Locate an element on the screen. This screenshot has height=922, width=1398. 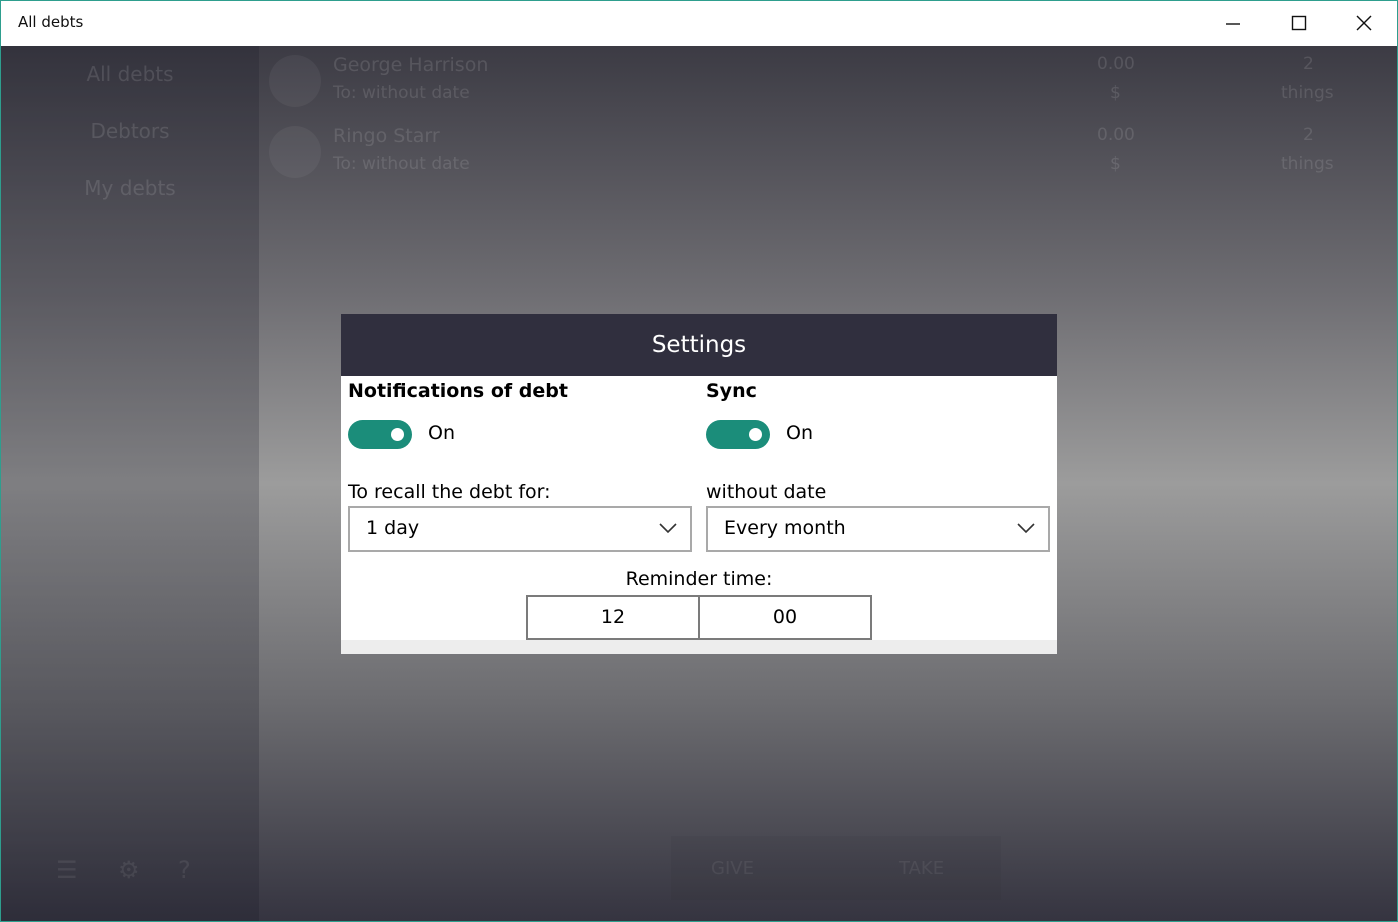
recall-label: To recall the debt for: is located at coordinates (449, 492).